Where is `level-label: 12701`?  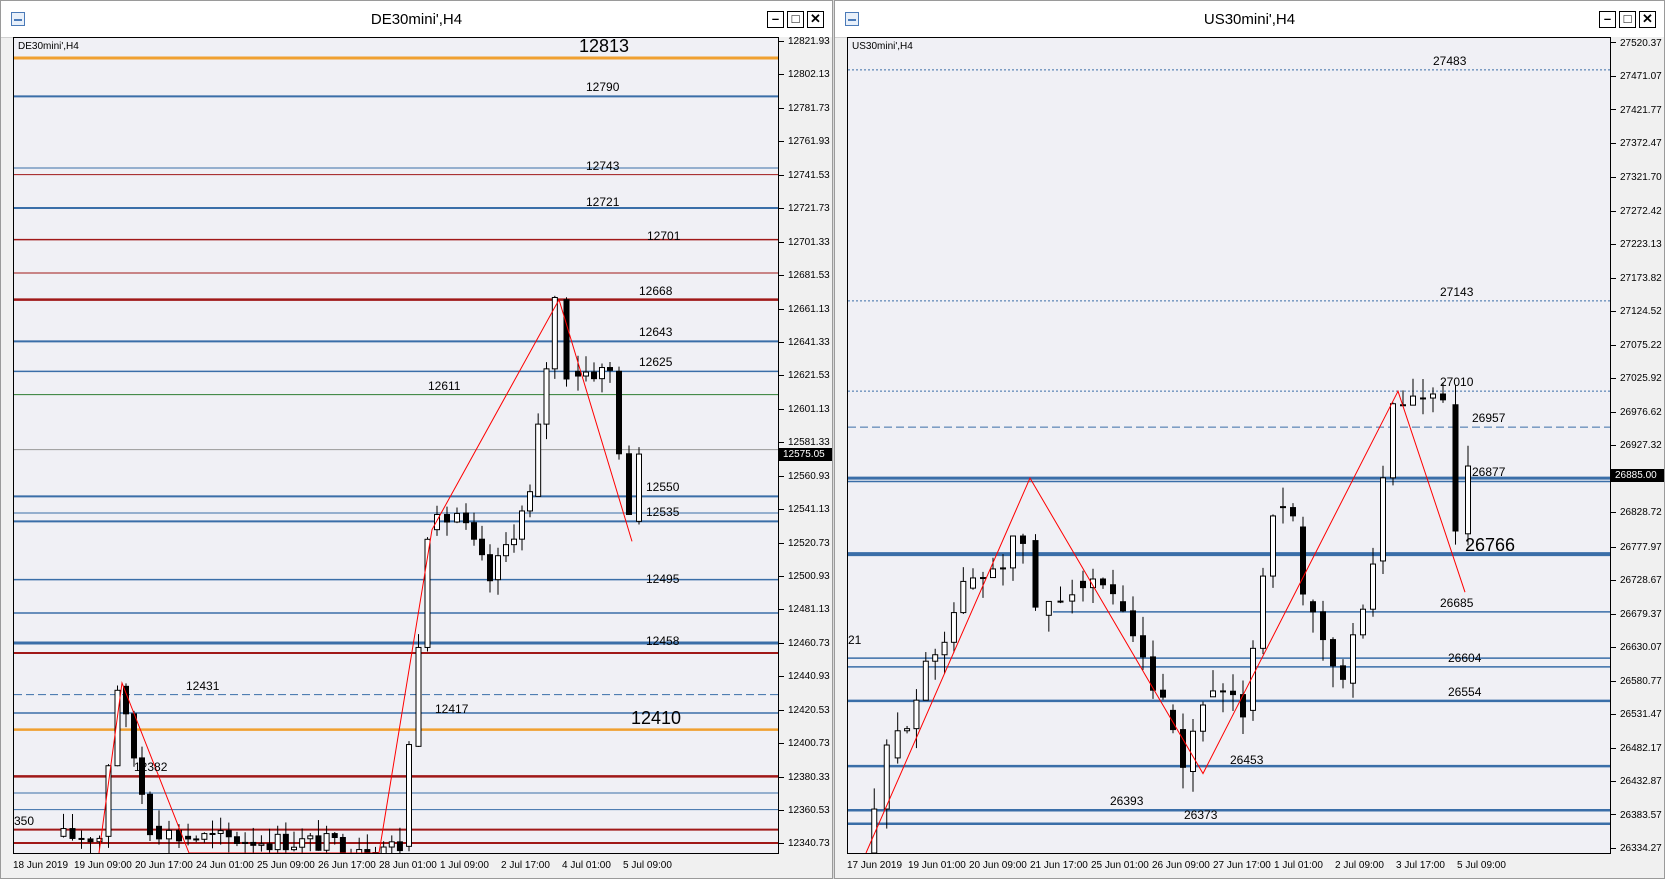
level-label: 12701 is located at coordinates (664, 235).